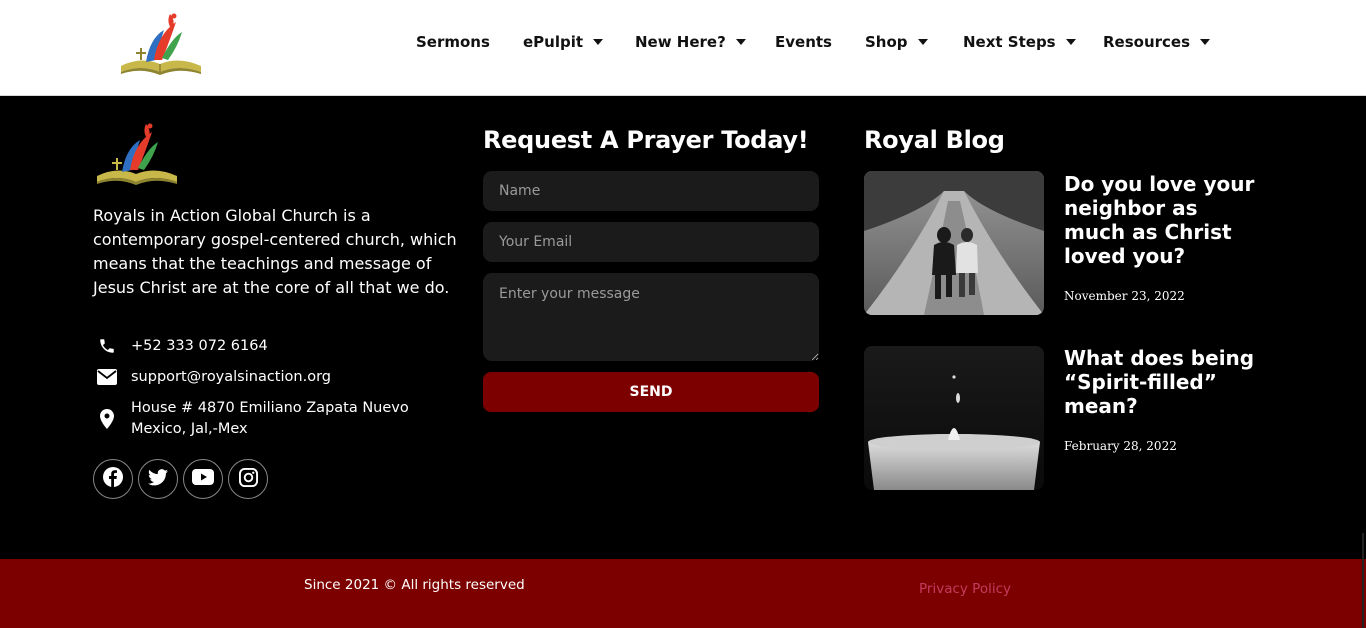  What do you see at coordinates (954, 243) in the screenshot?
I see `post-thumbnail-children-walking` at bounding box center [954, 243].